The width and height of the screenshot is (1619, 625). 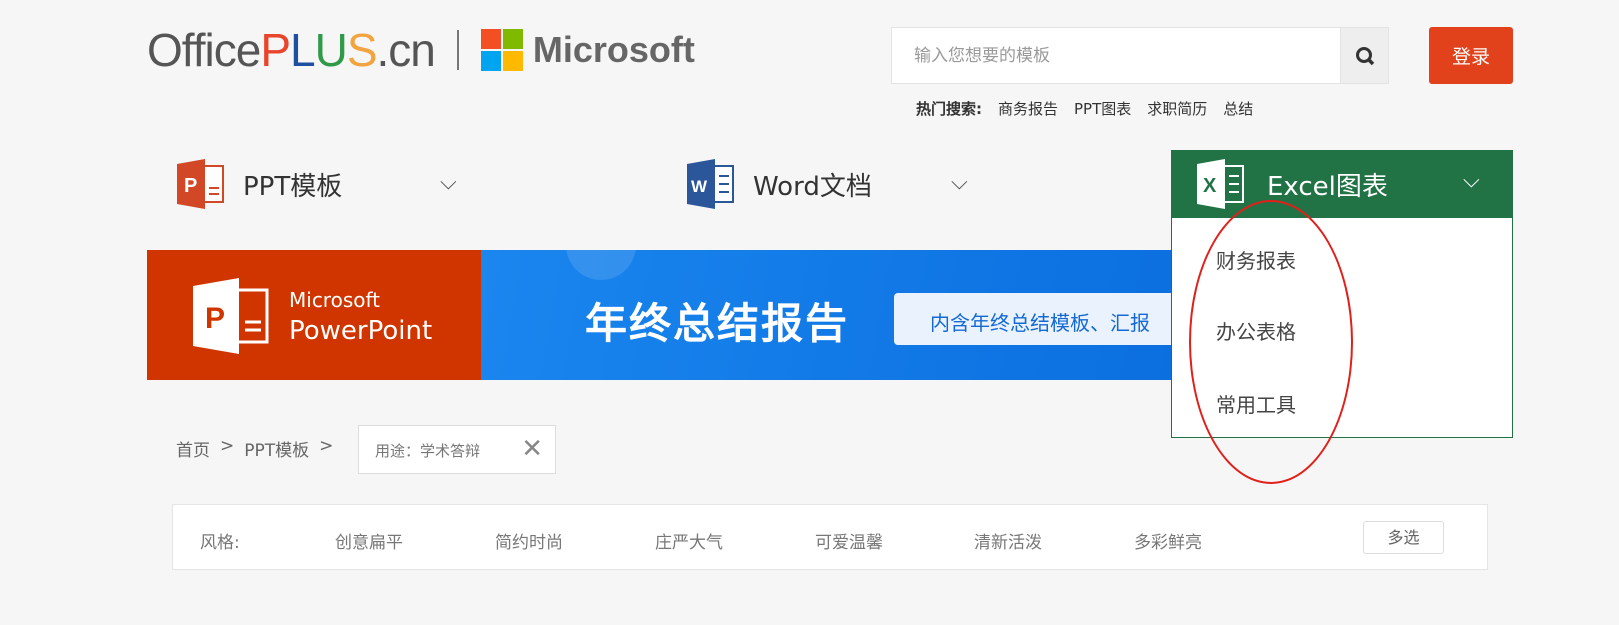 What do you see at coordinates (1471, 55) in the screenshot?
I see `login-button: 登录` at bounding box center [1471, 55].